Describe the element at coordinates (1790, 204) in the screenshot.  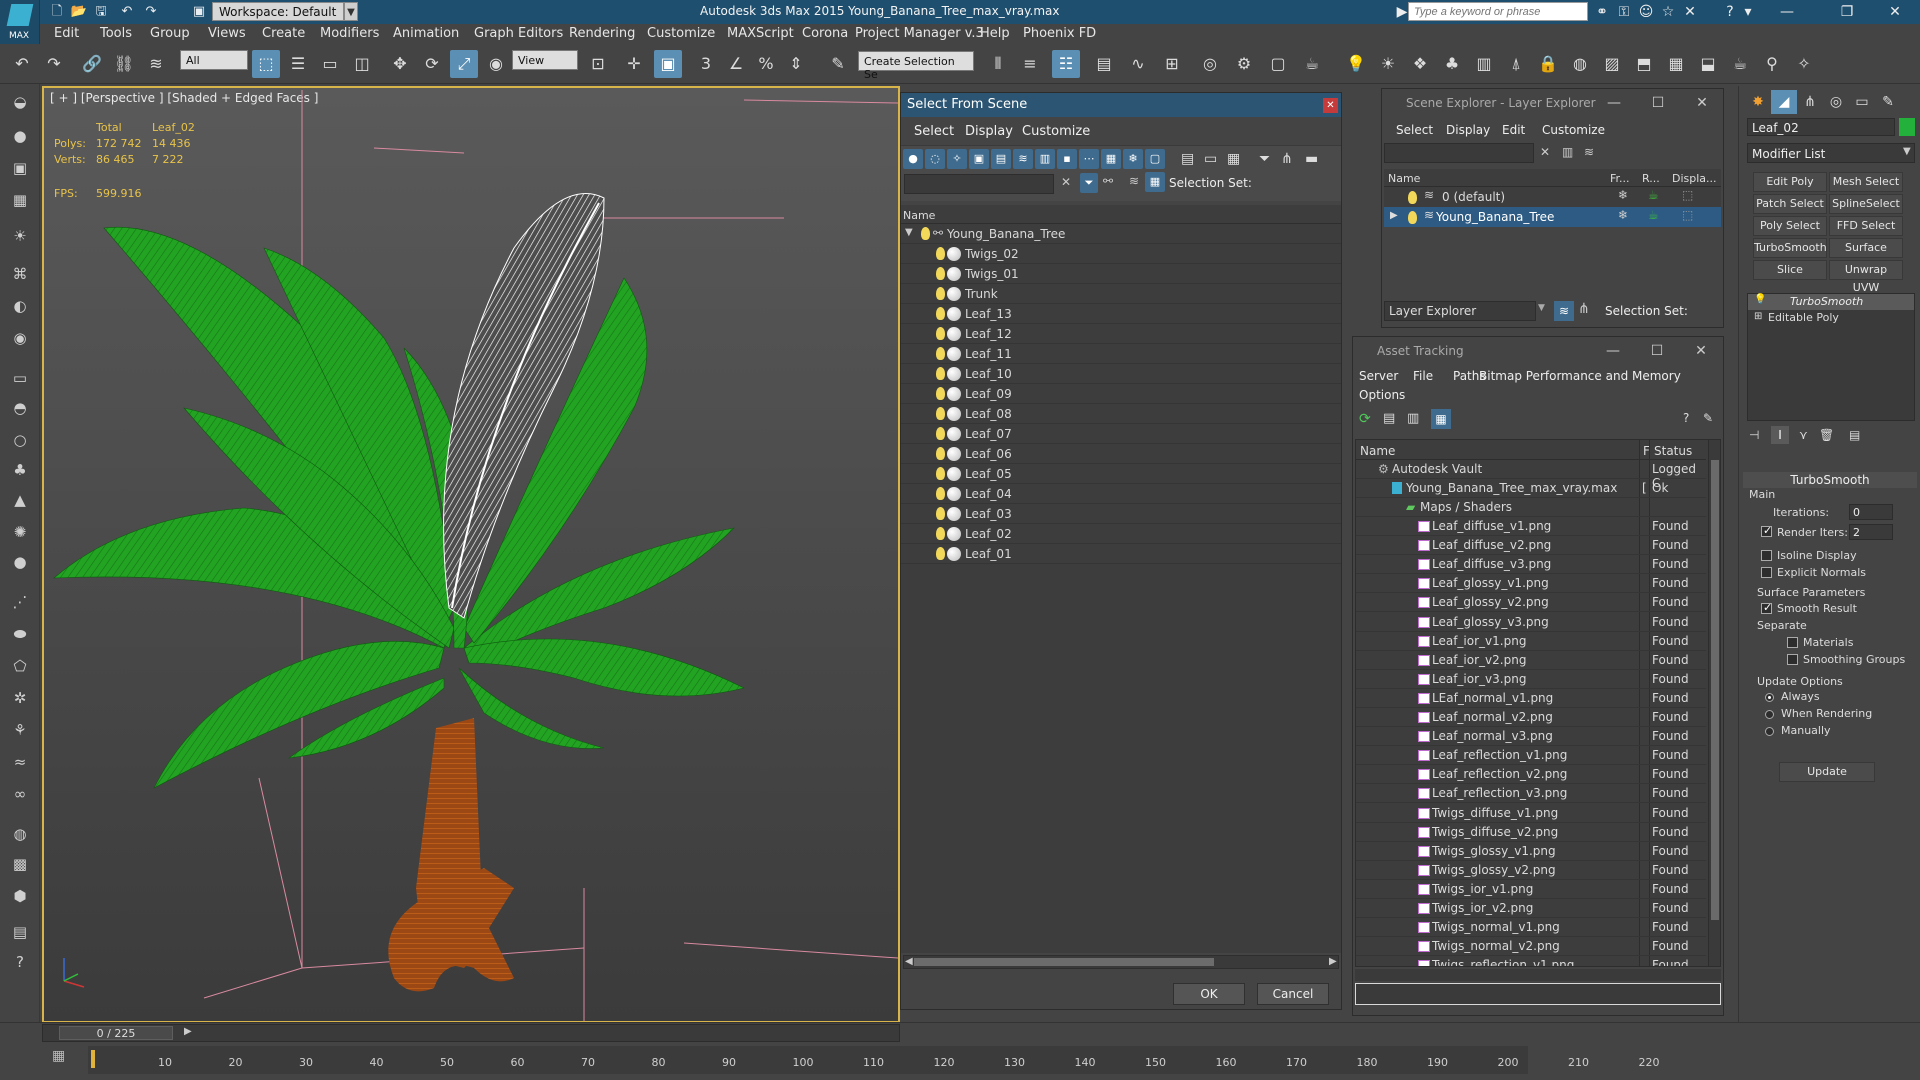
I see `patch-select-button: Patch Select` at that location.